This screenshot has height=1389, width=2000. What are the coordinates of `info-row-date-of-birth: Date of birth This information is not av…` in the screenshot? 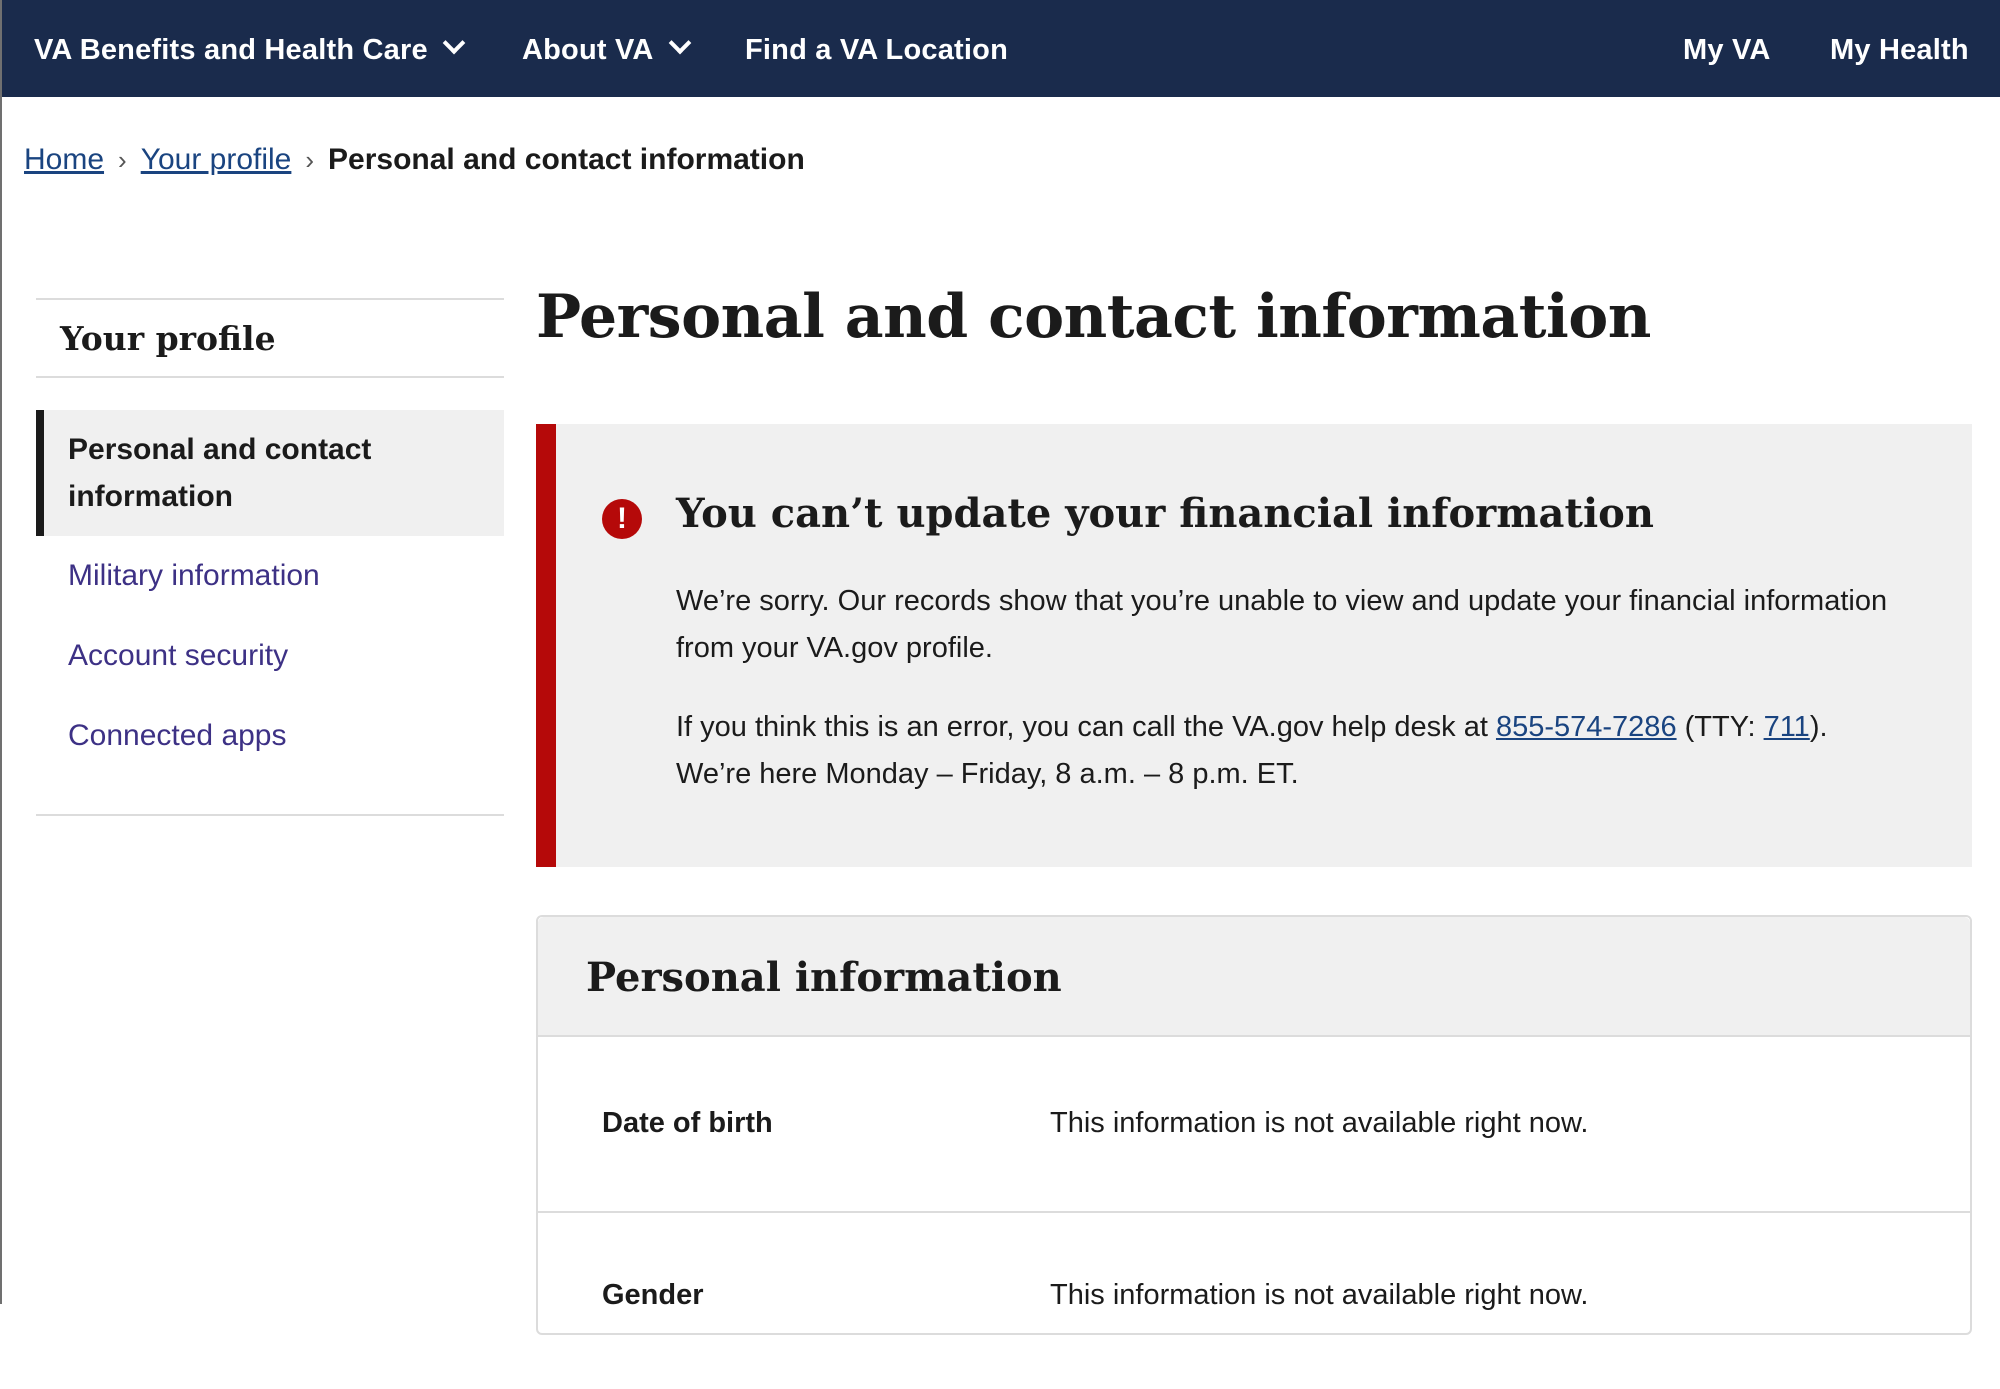 It's located at (1254, 1124).